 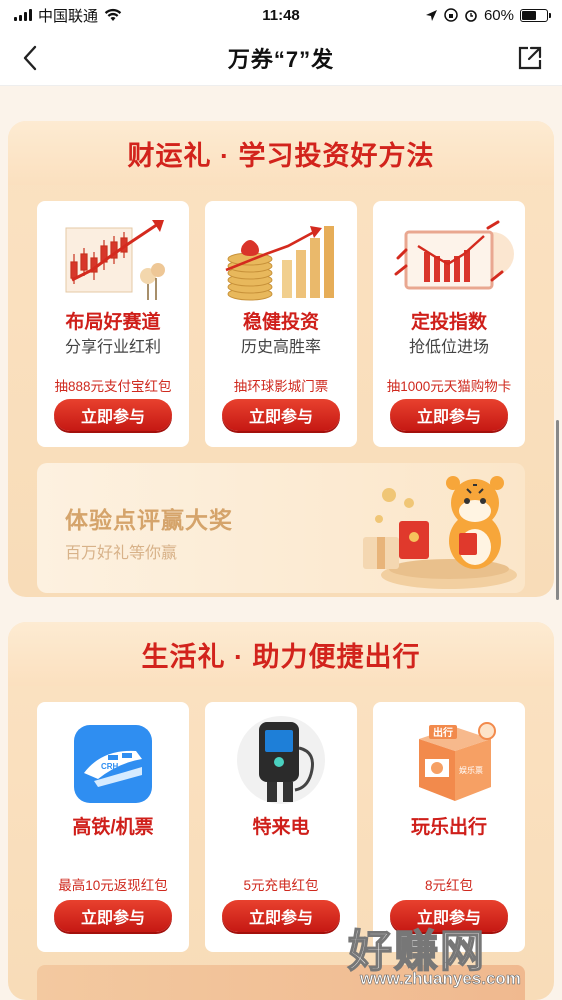 I want to click on ev-charger-icon, so click(x=281, y=760).